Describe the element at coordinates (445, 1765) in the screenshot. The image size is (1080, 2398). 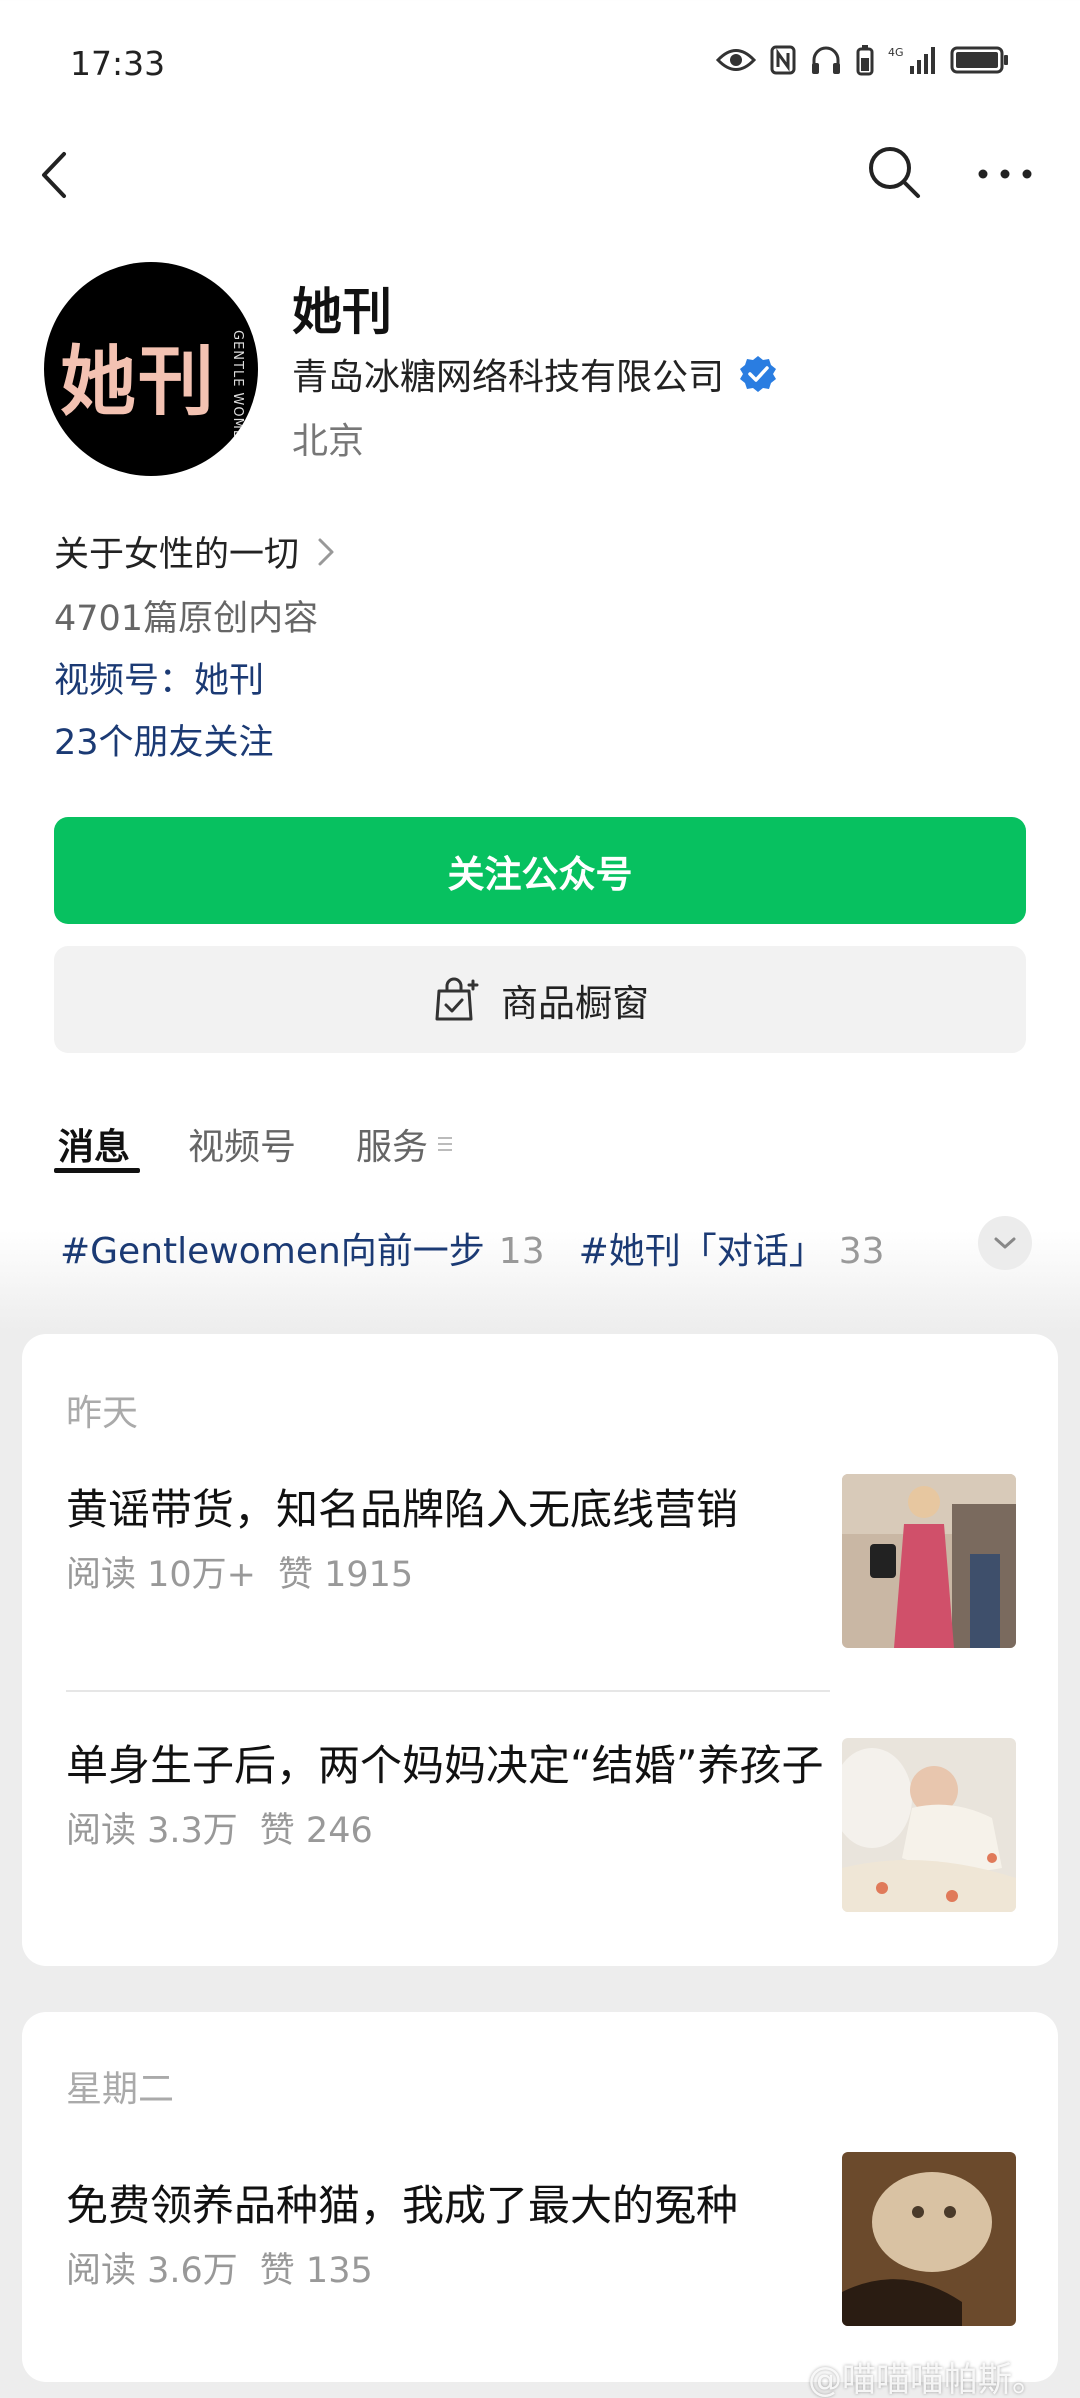
I see `article-title: 单身生子后，两个妈妈决定“结婚”养孩子` at that location.